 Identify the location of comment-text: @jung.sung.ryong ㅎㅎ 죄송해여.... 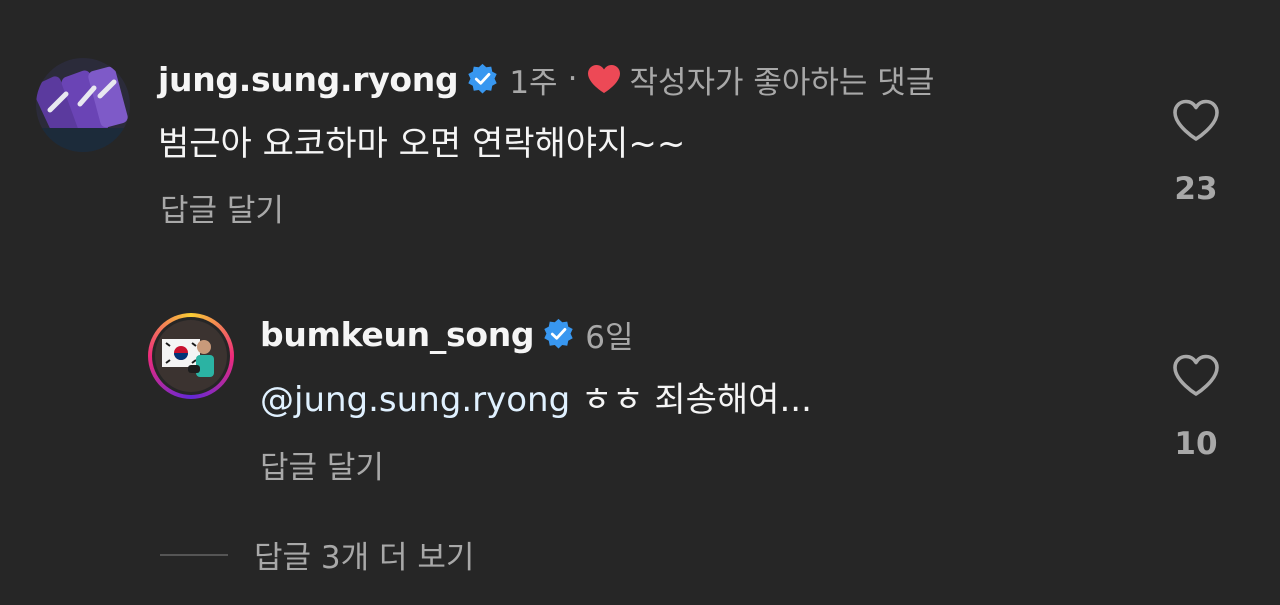
(536, 396).